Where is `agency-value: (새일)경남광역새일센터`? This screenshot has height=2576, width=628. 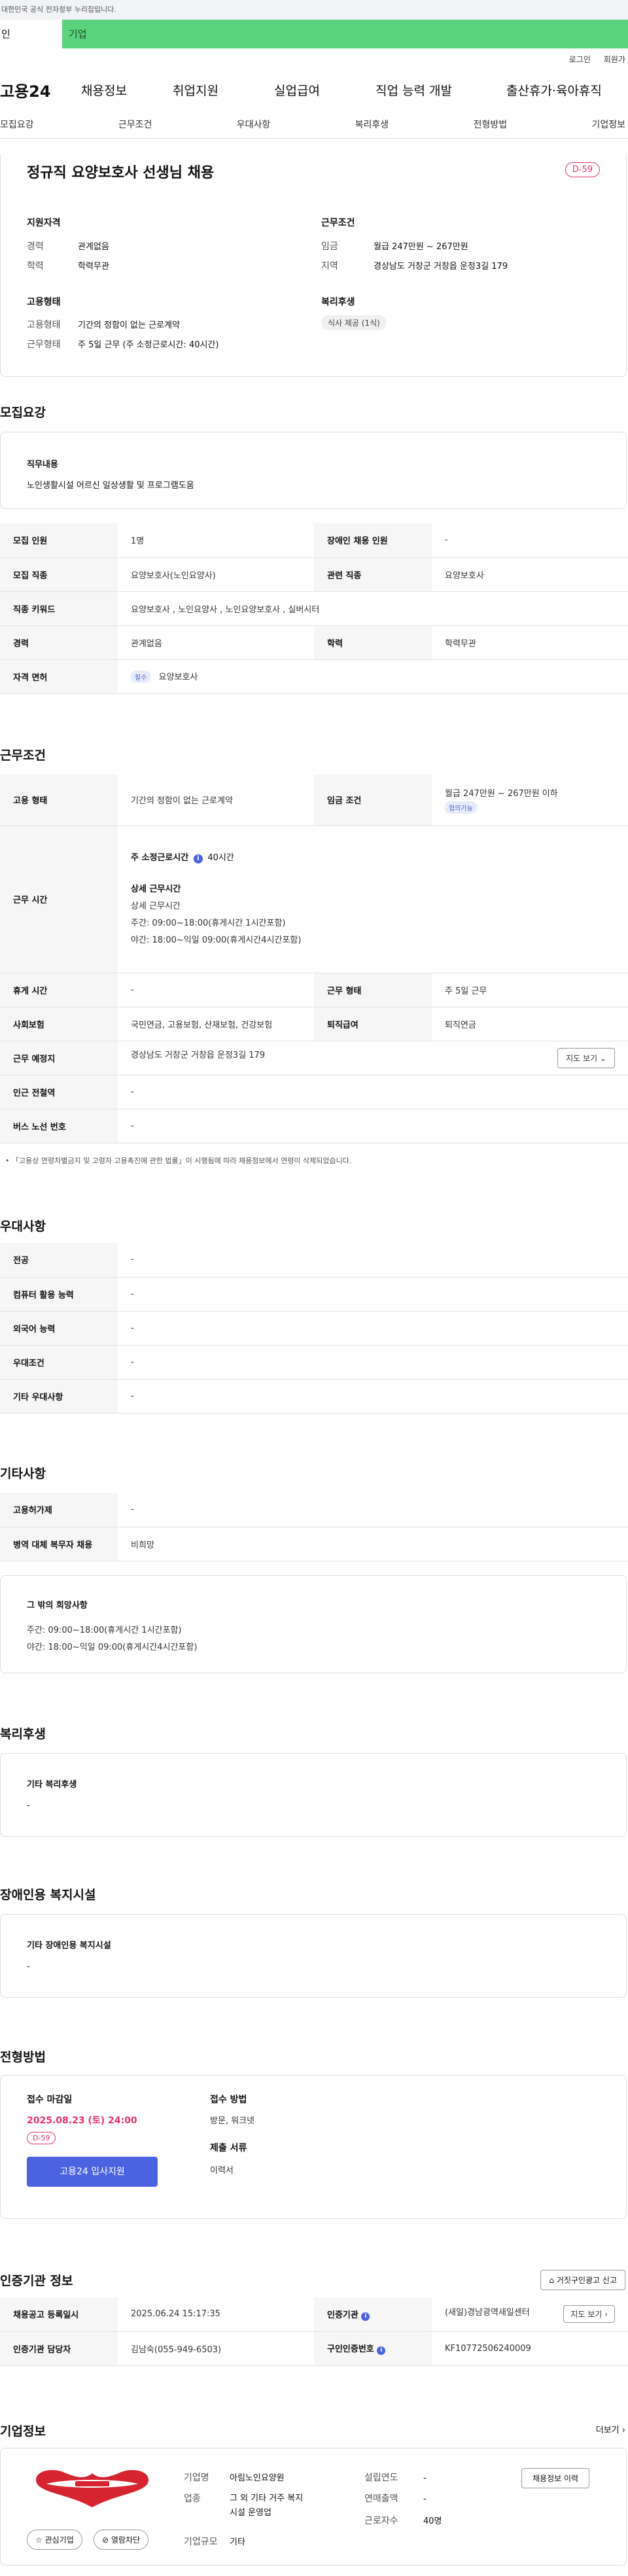 agency-value: (새일)경남광역새일센터 is located at coordinates (488, 2313).